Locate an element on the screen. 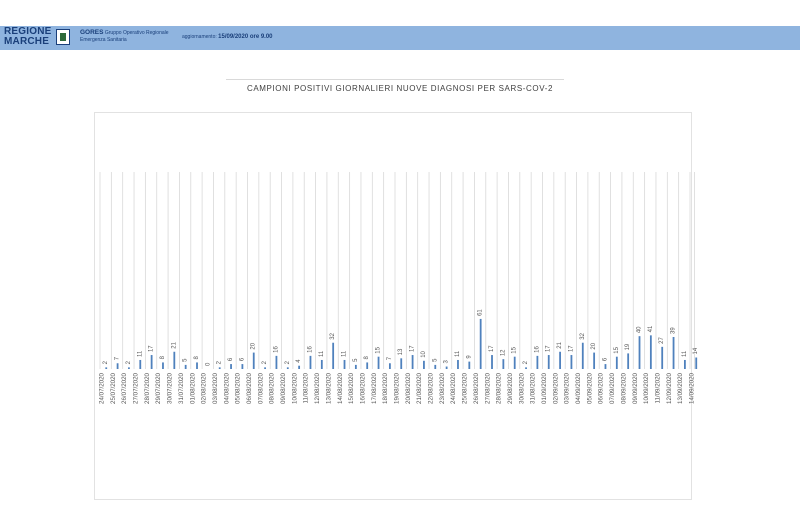 The height and width of the screenshot is (516, 800). x-tick-label: 25/07/2020 is located at coordinates (113, 388).